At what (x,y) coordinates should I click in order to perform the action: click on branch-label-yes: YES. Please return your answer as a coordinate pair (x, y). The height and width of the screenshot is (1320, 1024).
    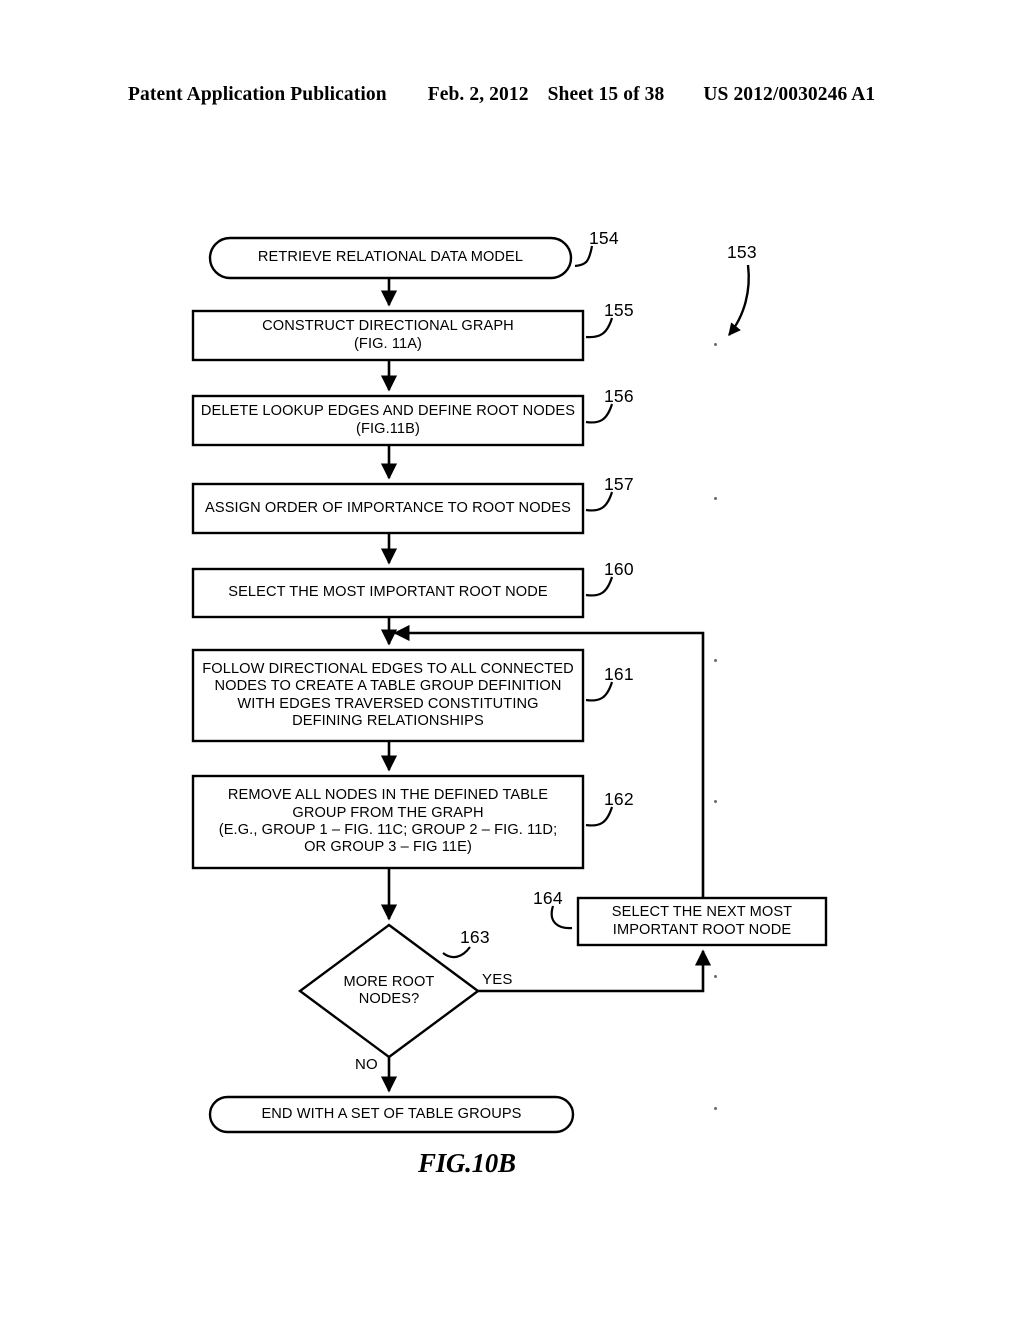
    Looking at the image, I should click on (497, 979).